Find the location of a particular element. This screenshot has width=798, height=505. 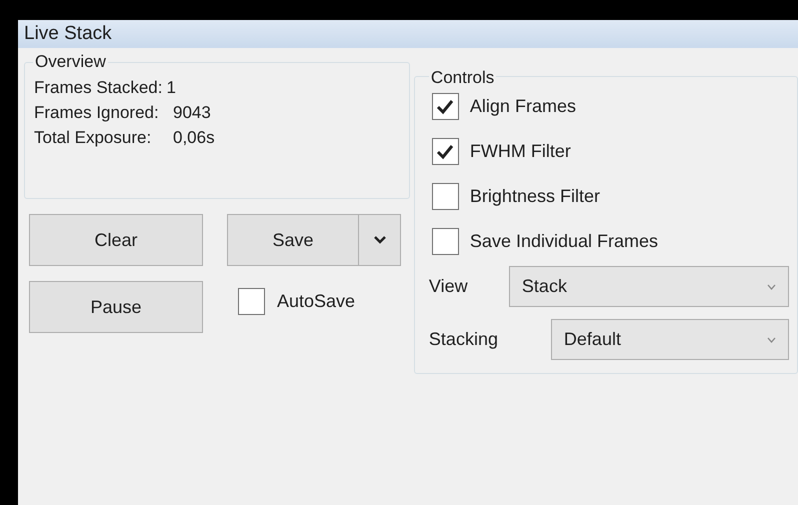

save-label: Save is located at coordinates (293, 240).